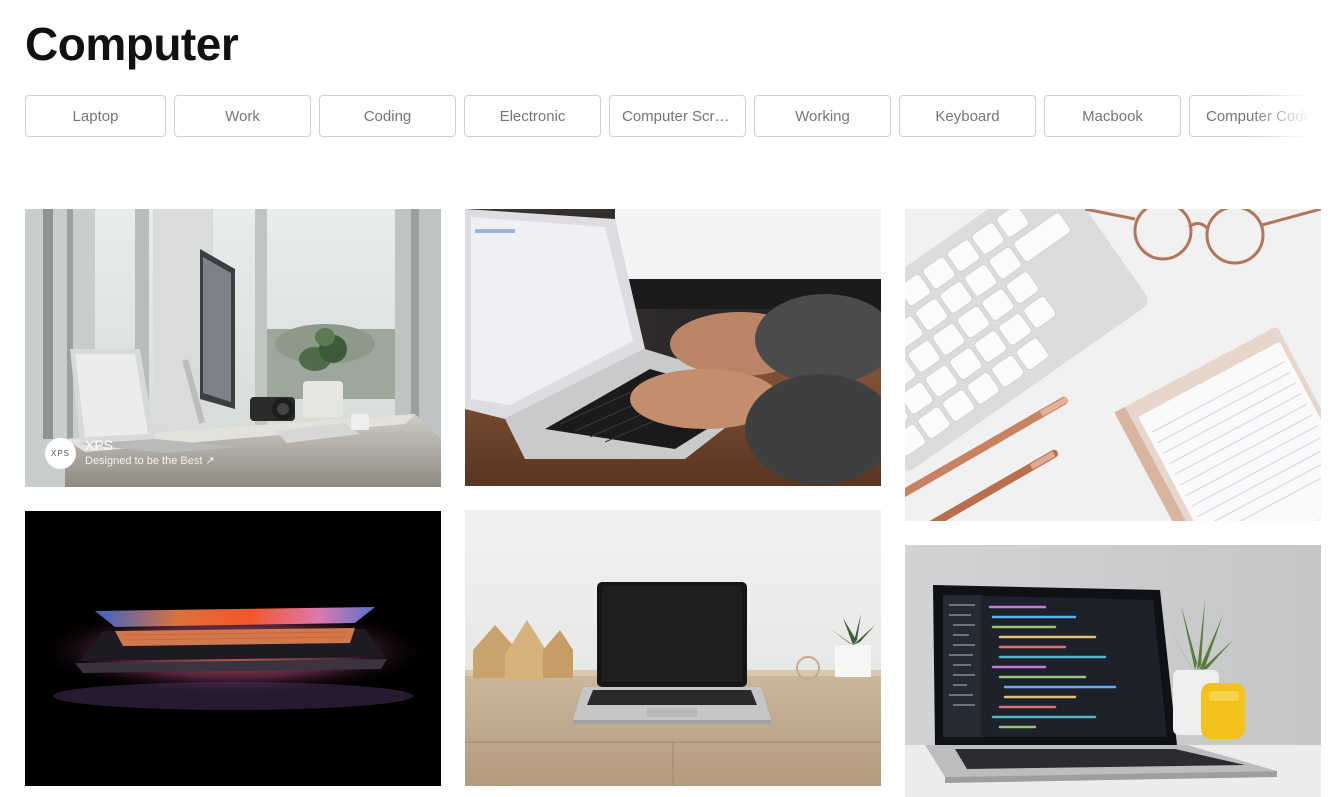 This screenshot has width=1338, height=797. I want to click on photo-keyboard-flatlay, so click(1113, 365).